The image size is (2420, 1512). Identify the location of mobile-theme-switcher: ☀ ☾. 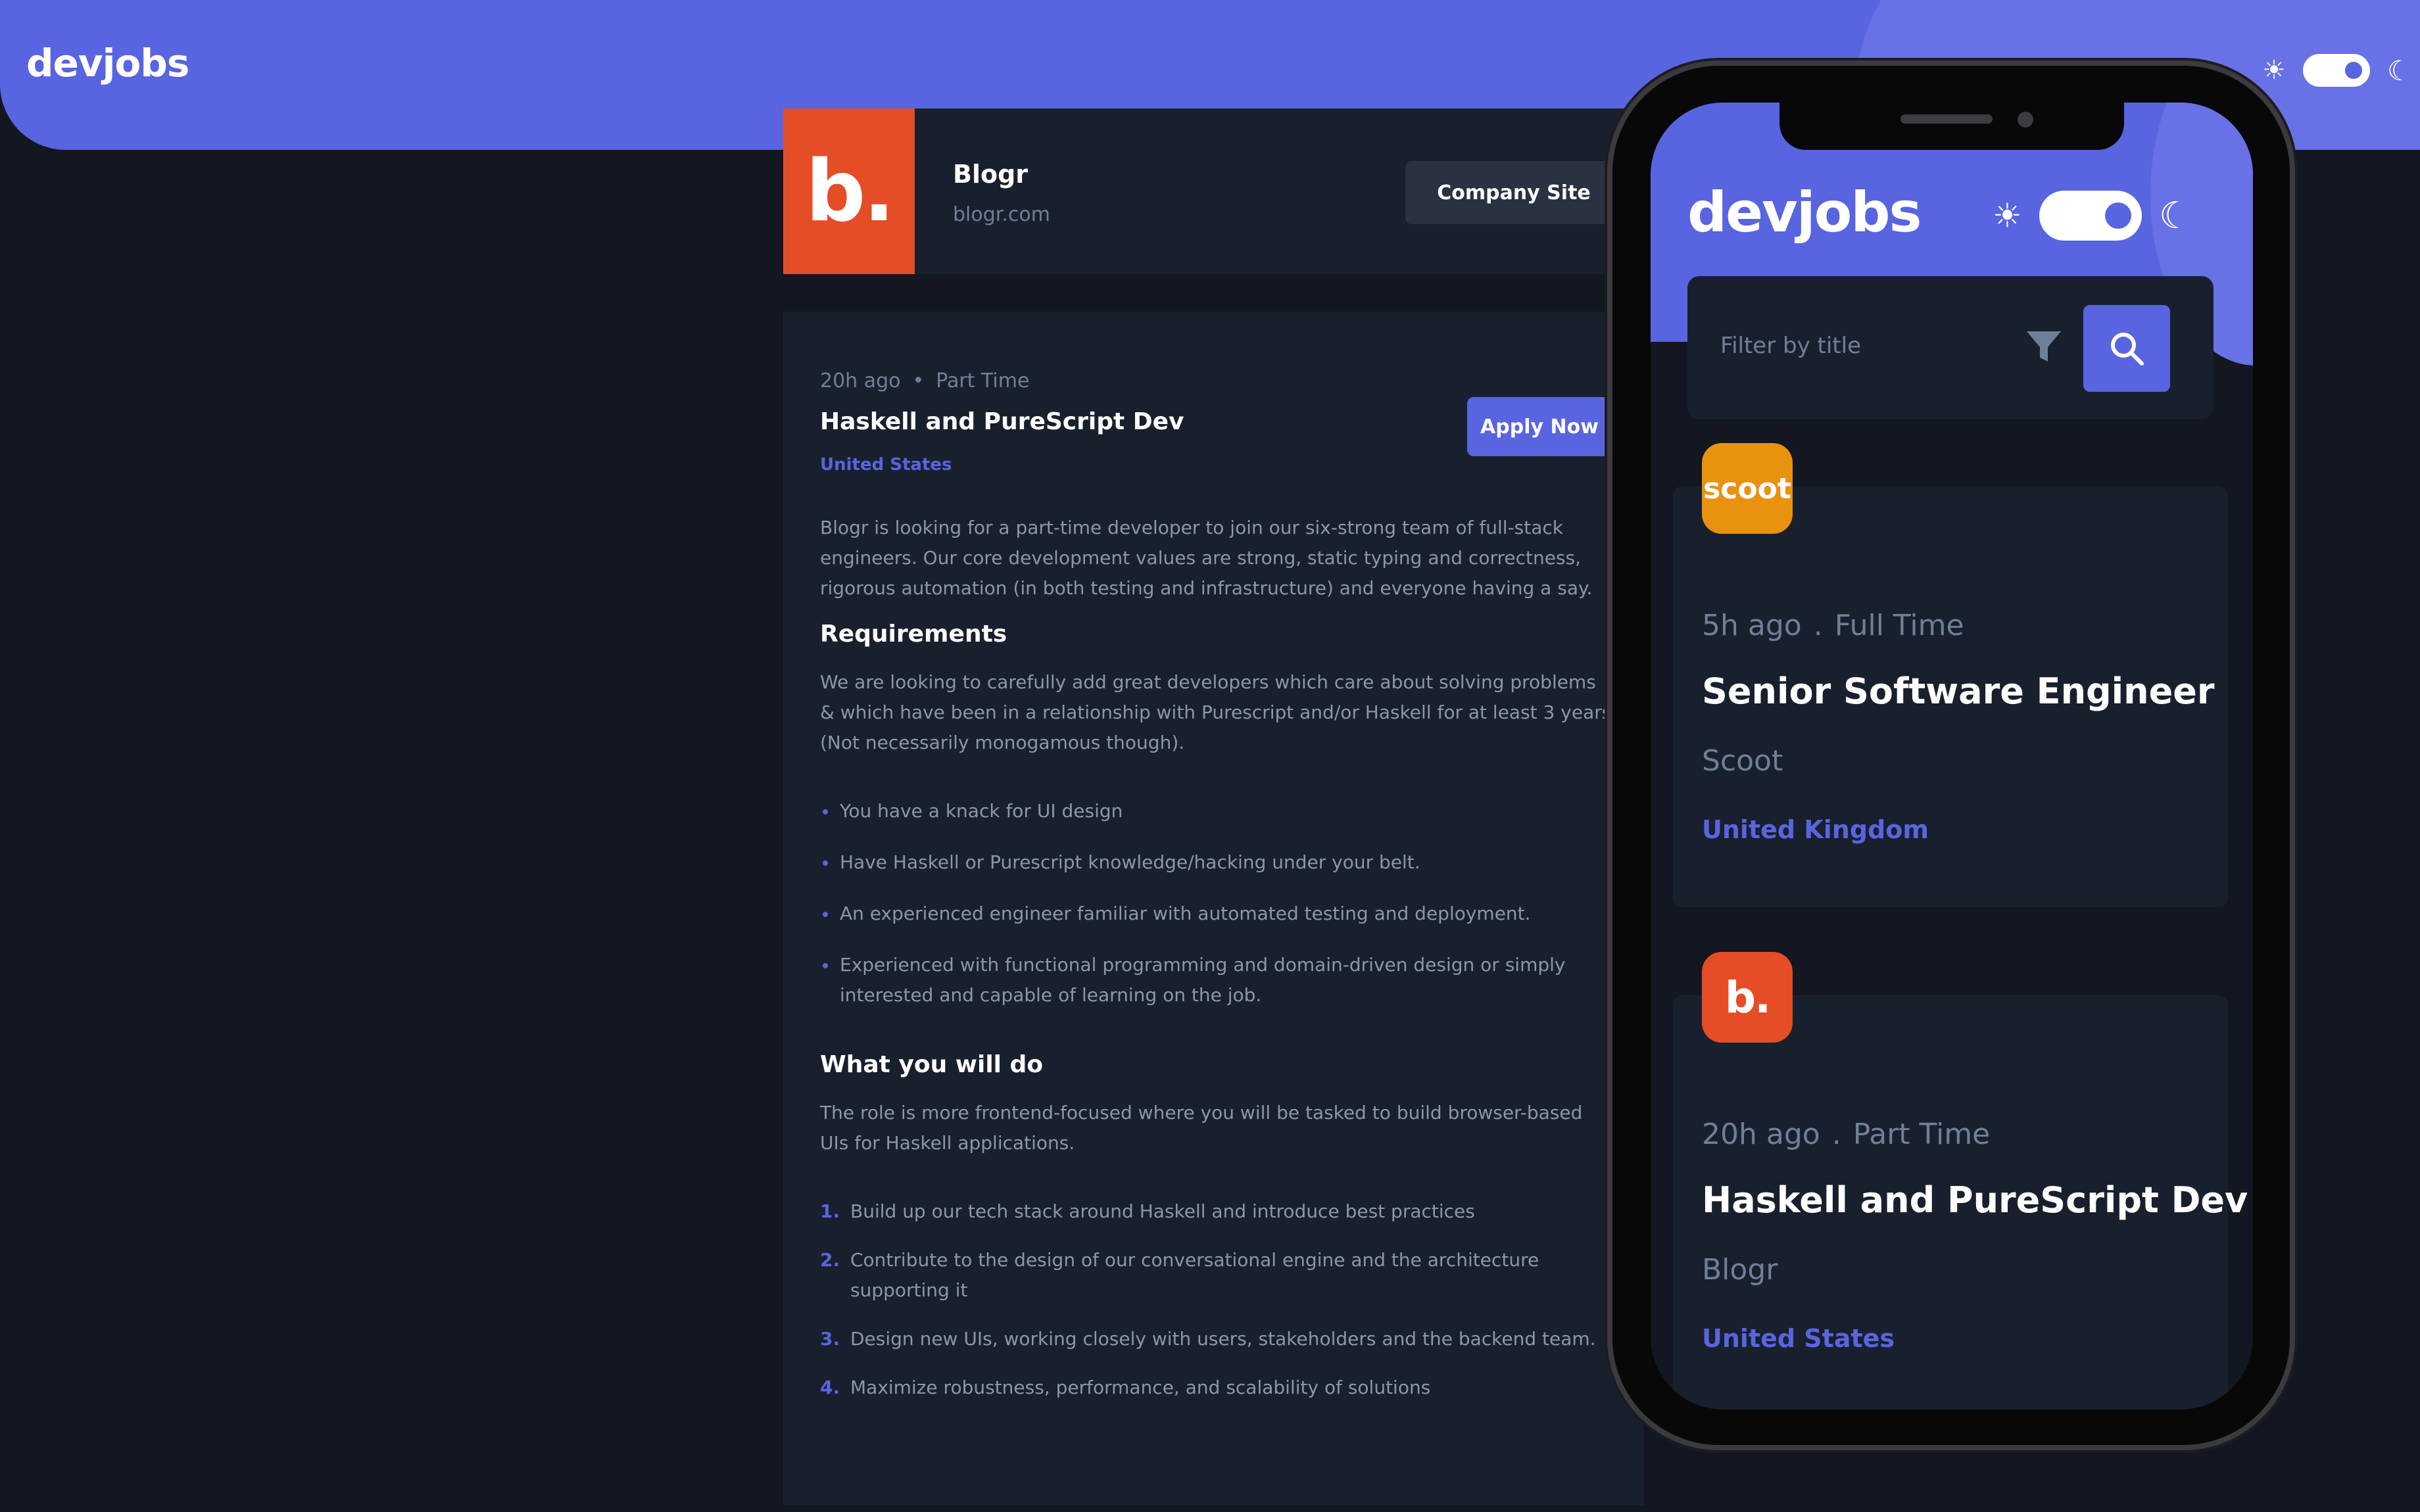
(2092, 216).